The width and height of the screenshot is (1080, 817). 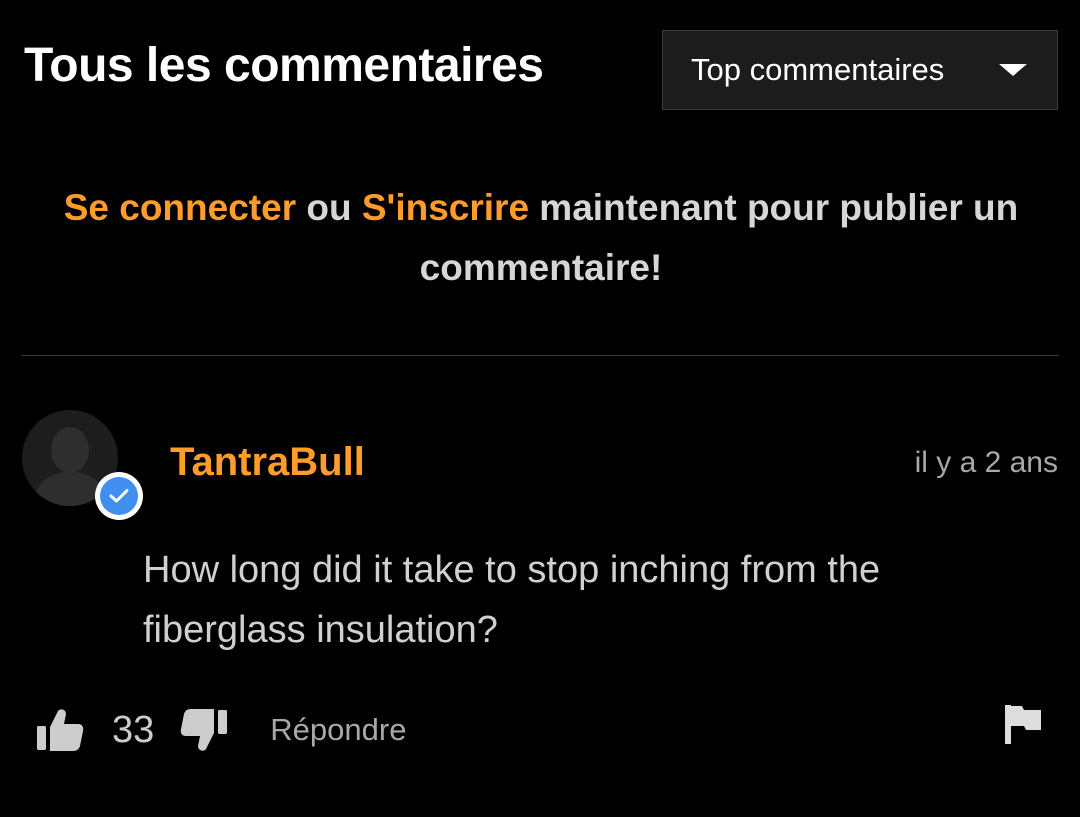 I want to click on comments-header: Tous les commentaires Top commentaires, so click(x=541, y=70).